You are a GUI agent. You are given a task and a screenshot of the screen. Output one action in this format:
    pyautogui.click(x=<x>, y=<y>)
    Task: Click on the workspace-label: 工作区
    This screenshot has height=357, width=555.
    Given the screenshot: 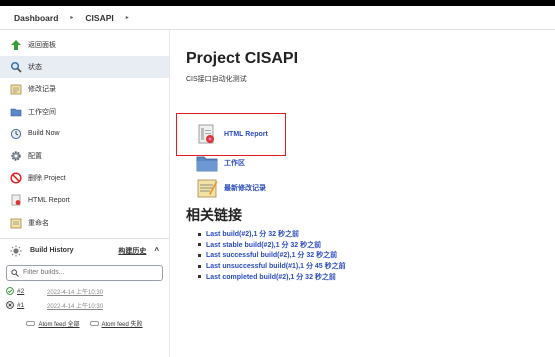 What is the action you would take?
    pyautogui.click(x=234, y=163)
    